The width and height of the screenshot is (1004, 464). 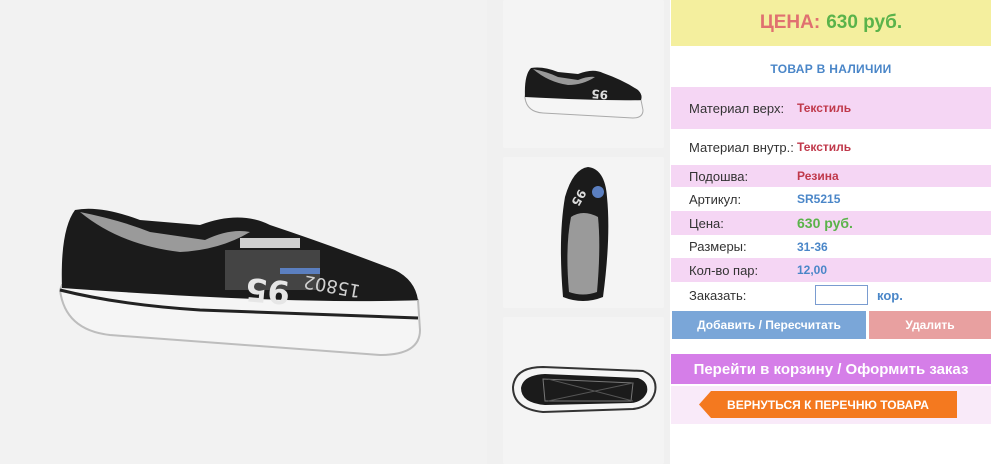 What do you see at coordinates (706, 223) in the screenshot?
I see `spec-key: Цена:` at bounding box center [706, 223].